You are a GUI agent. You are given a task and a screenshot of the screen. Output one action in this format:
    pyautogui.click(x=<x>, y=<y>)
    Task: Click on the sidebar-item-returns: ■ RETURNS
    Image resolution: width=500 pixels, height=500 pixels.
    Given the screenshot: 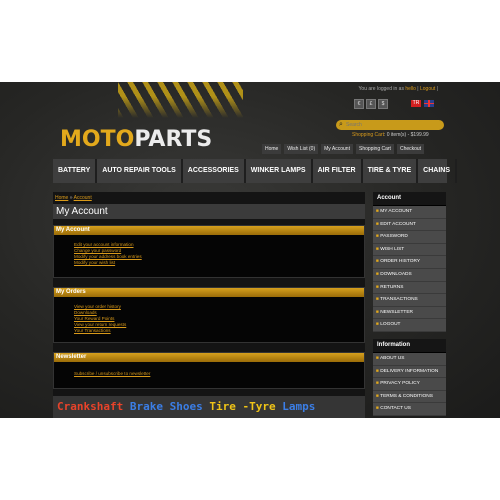 What is the action you would take?
    pyautogui.click(x=409, y=288)
    